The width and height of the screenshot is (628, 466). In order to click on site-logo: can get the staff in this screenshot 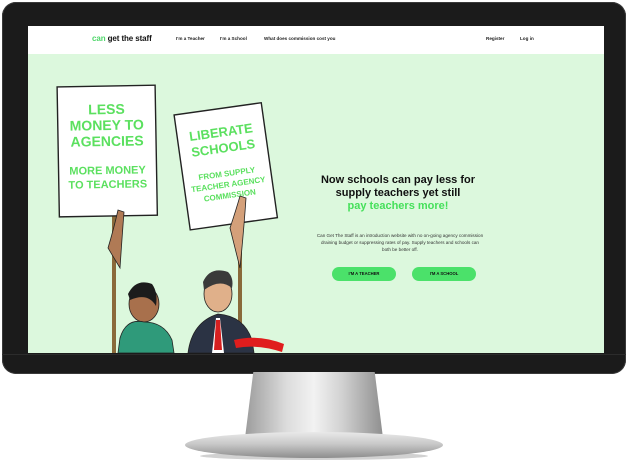, I will do `click(122, 38)`.